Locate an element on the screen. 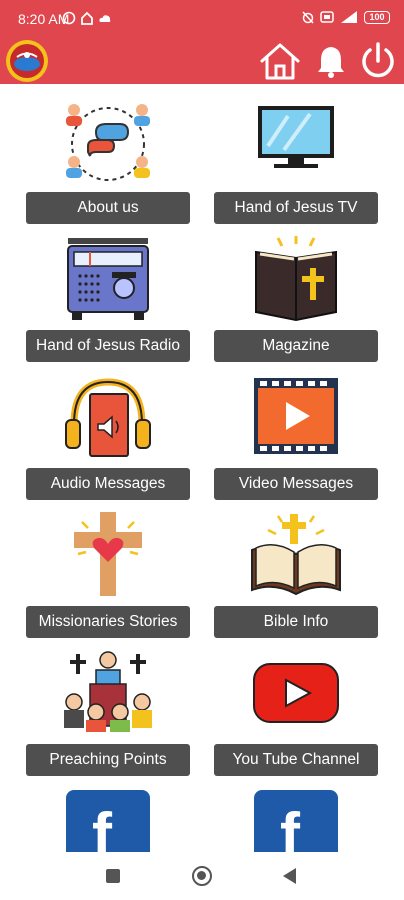 This screenshot has width=404, height=900. tile-hand-of-jesus-radio: Hand of Jesus Radio is located at coordinates (108, 299).